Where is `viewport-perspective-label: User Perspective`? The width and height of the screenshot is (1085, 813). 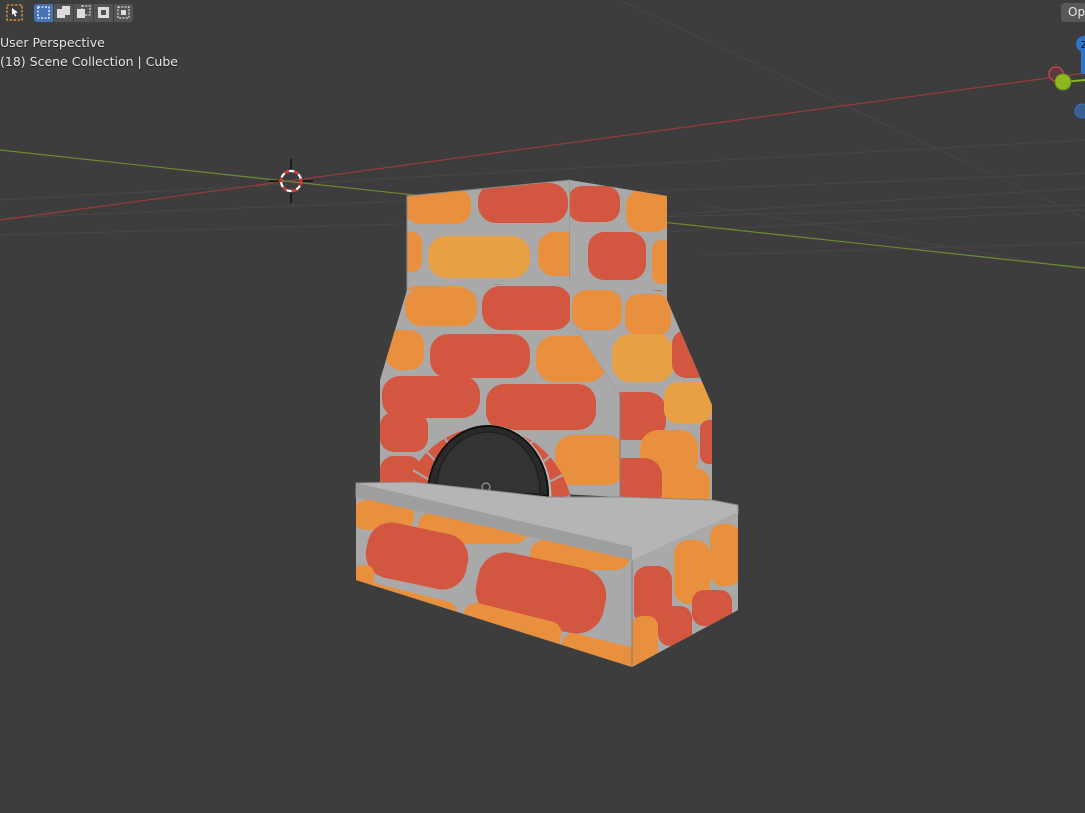
viewport-perspective-label: User Perspective is located at coordinates (52, 42).